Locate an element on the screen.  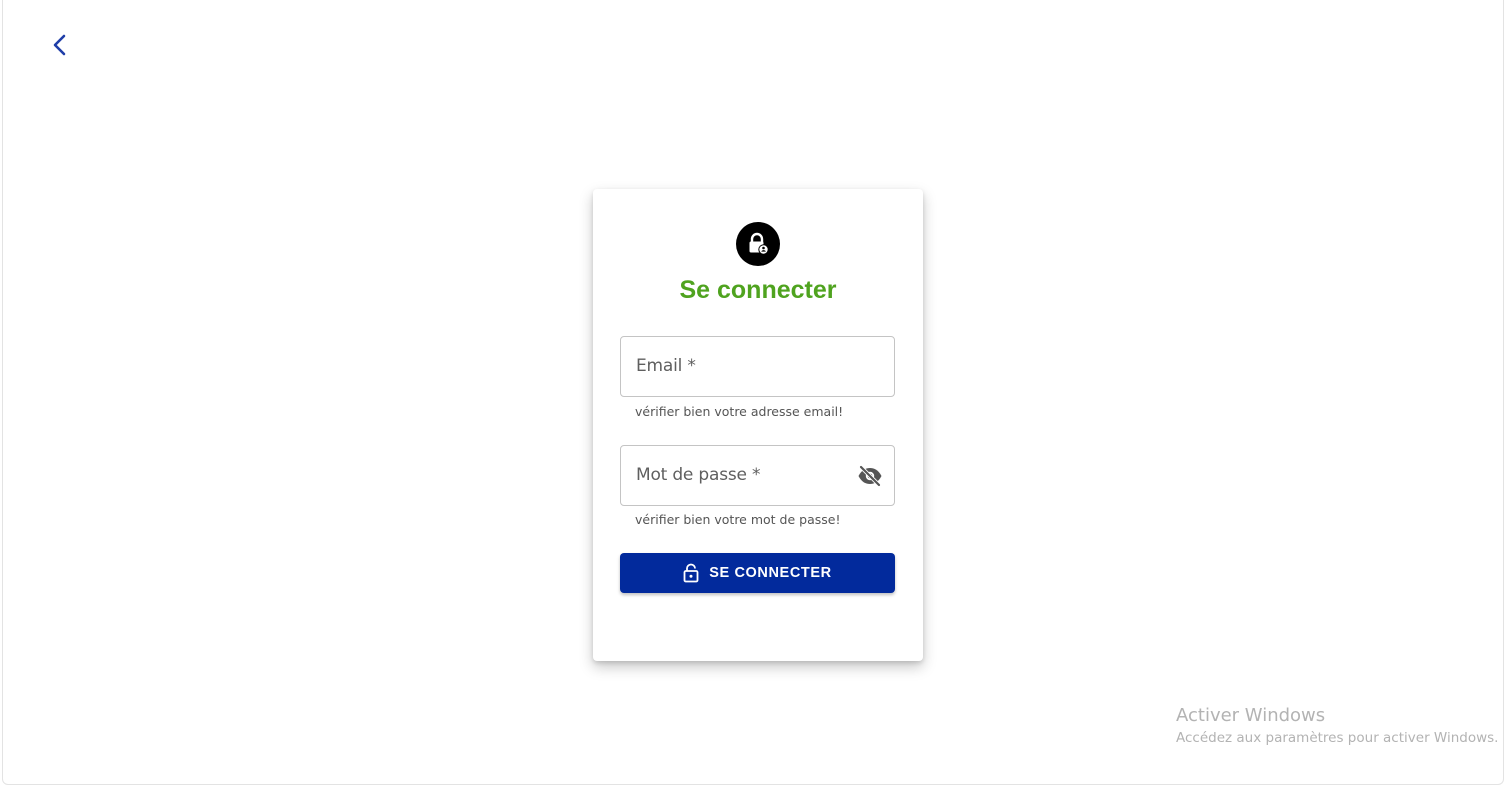
page-title: Se connecter is located at coordinates (758, 290).